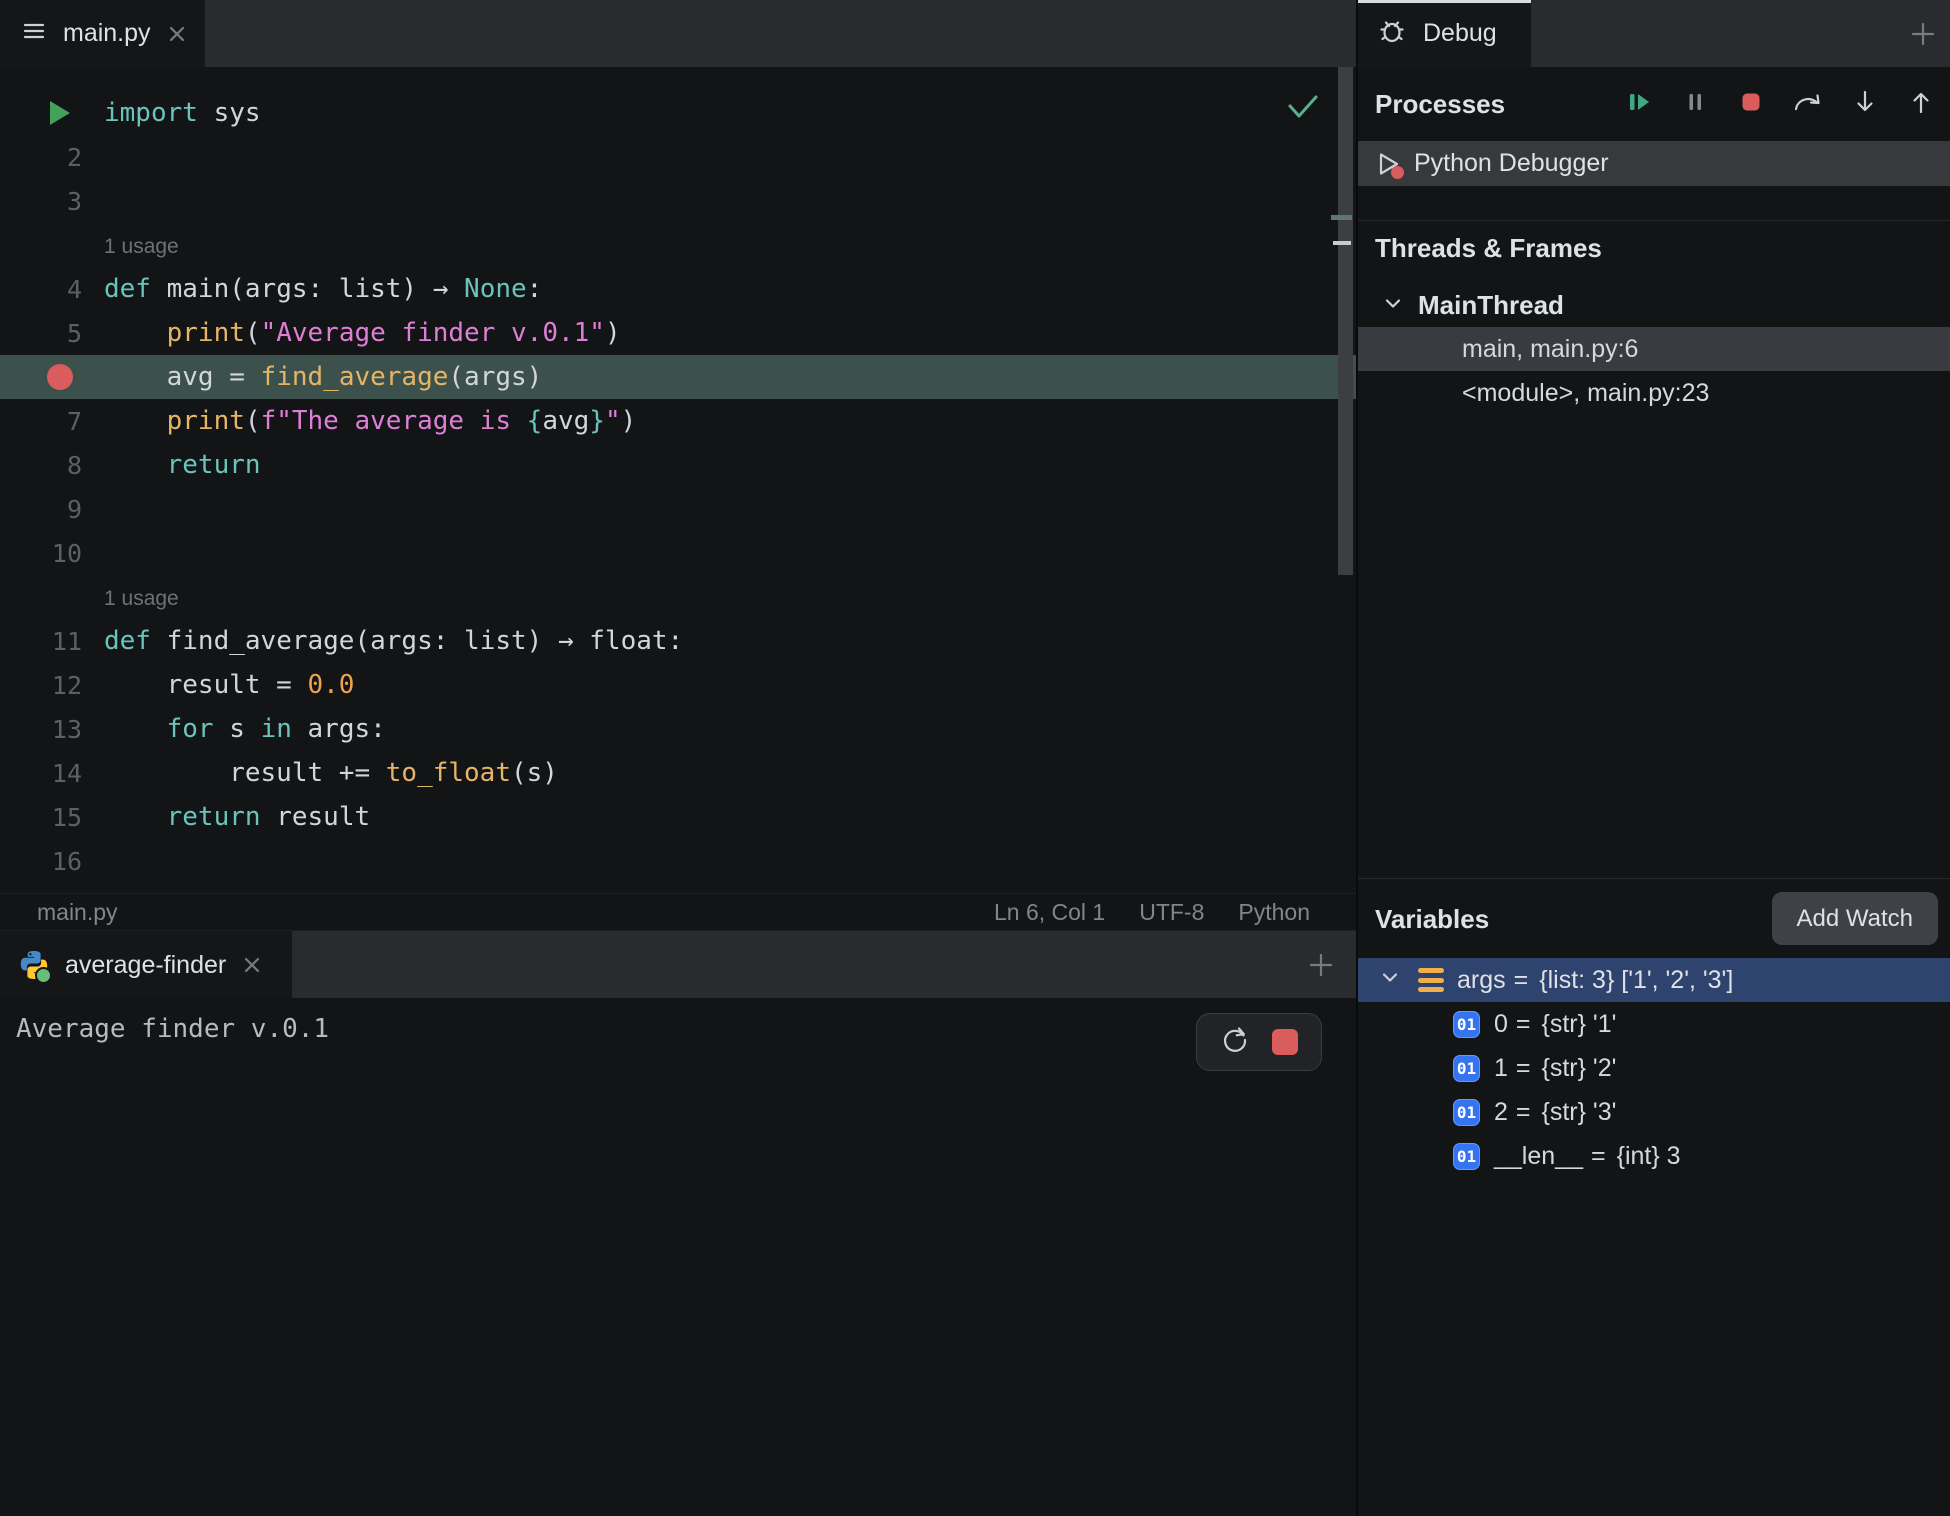  What do you see at coordinates (1865, 104) in the screenshot?
I see `step-into-icon` at bounding box center [1865, 104].